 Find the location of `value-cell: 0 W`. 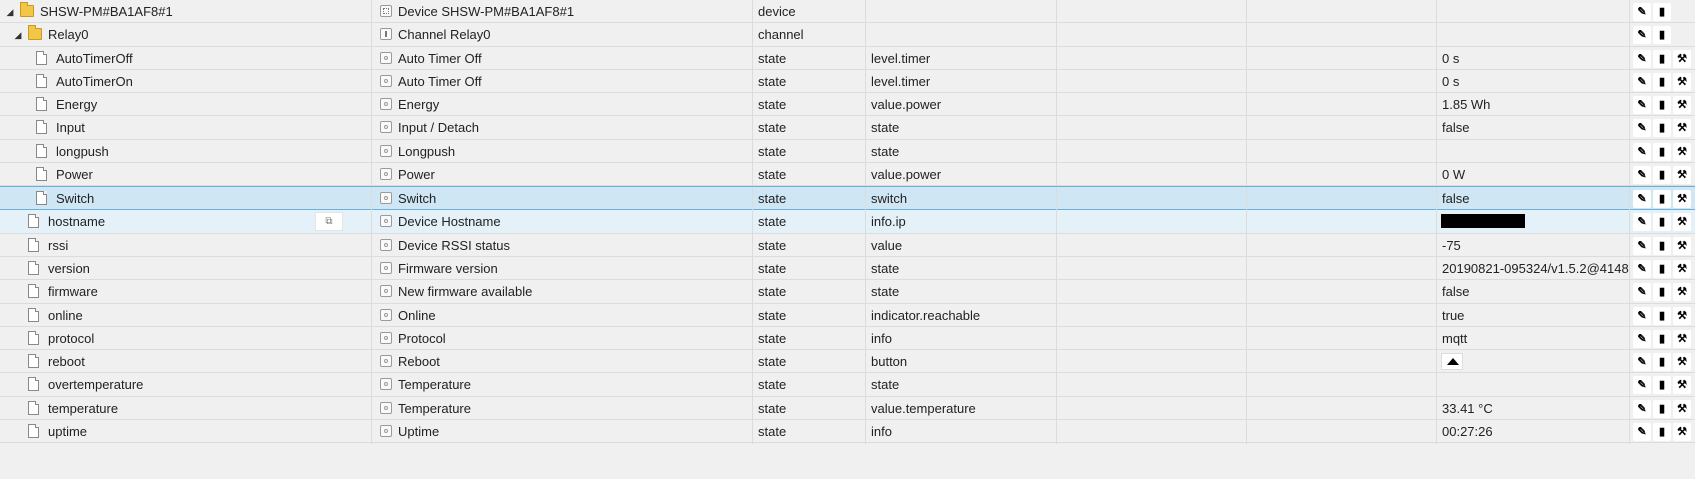

value-cell: 0 W is located at coordinates (1533, 175).